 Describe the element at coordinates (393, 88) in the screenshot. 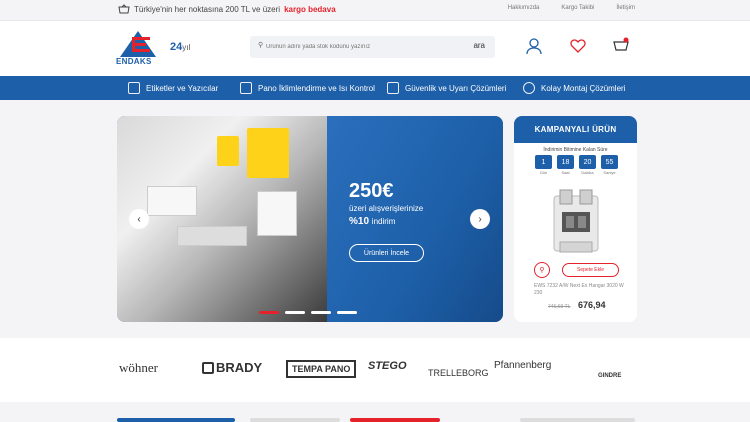

I see `shield-icon` at that location.